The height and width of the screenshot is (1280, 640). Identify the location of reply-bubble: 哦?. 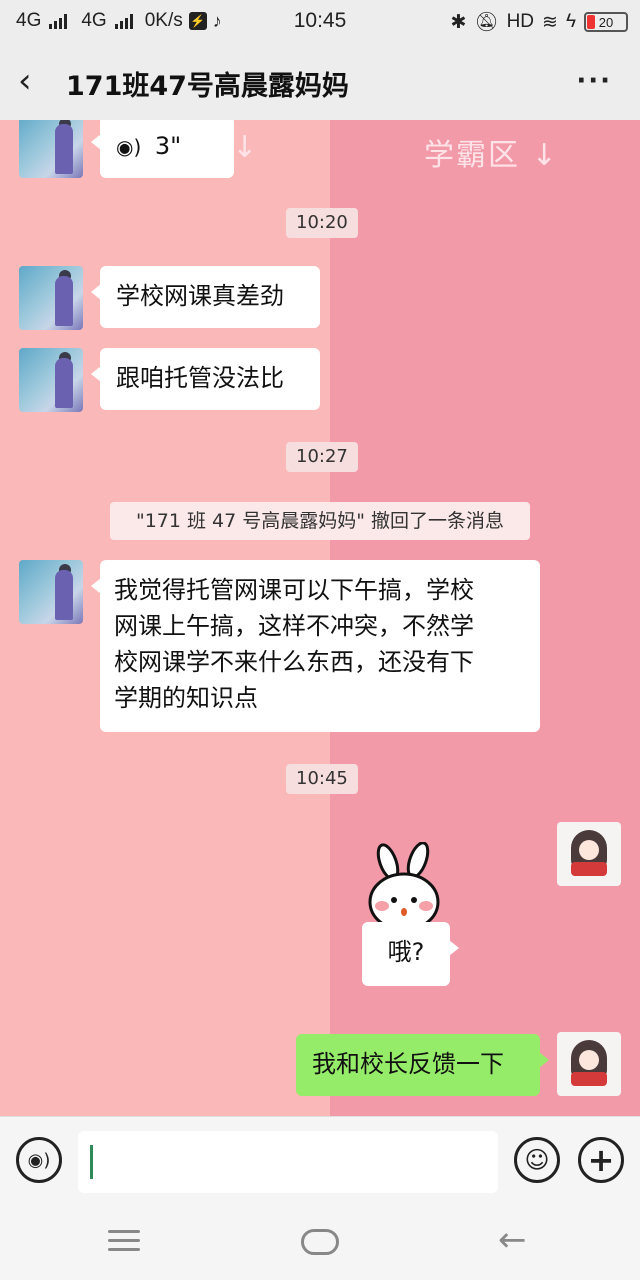
(410, 954).